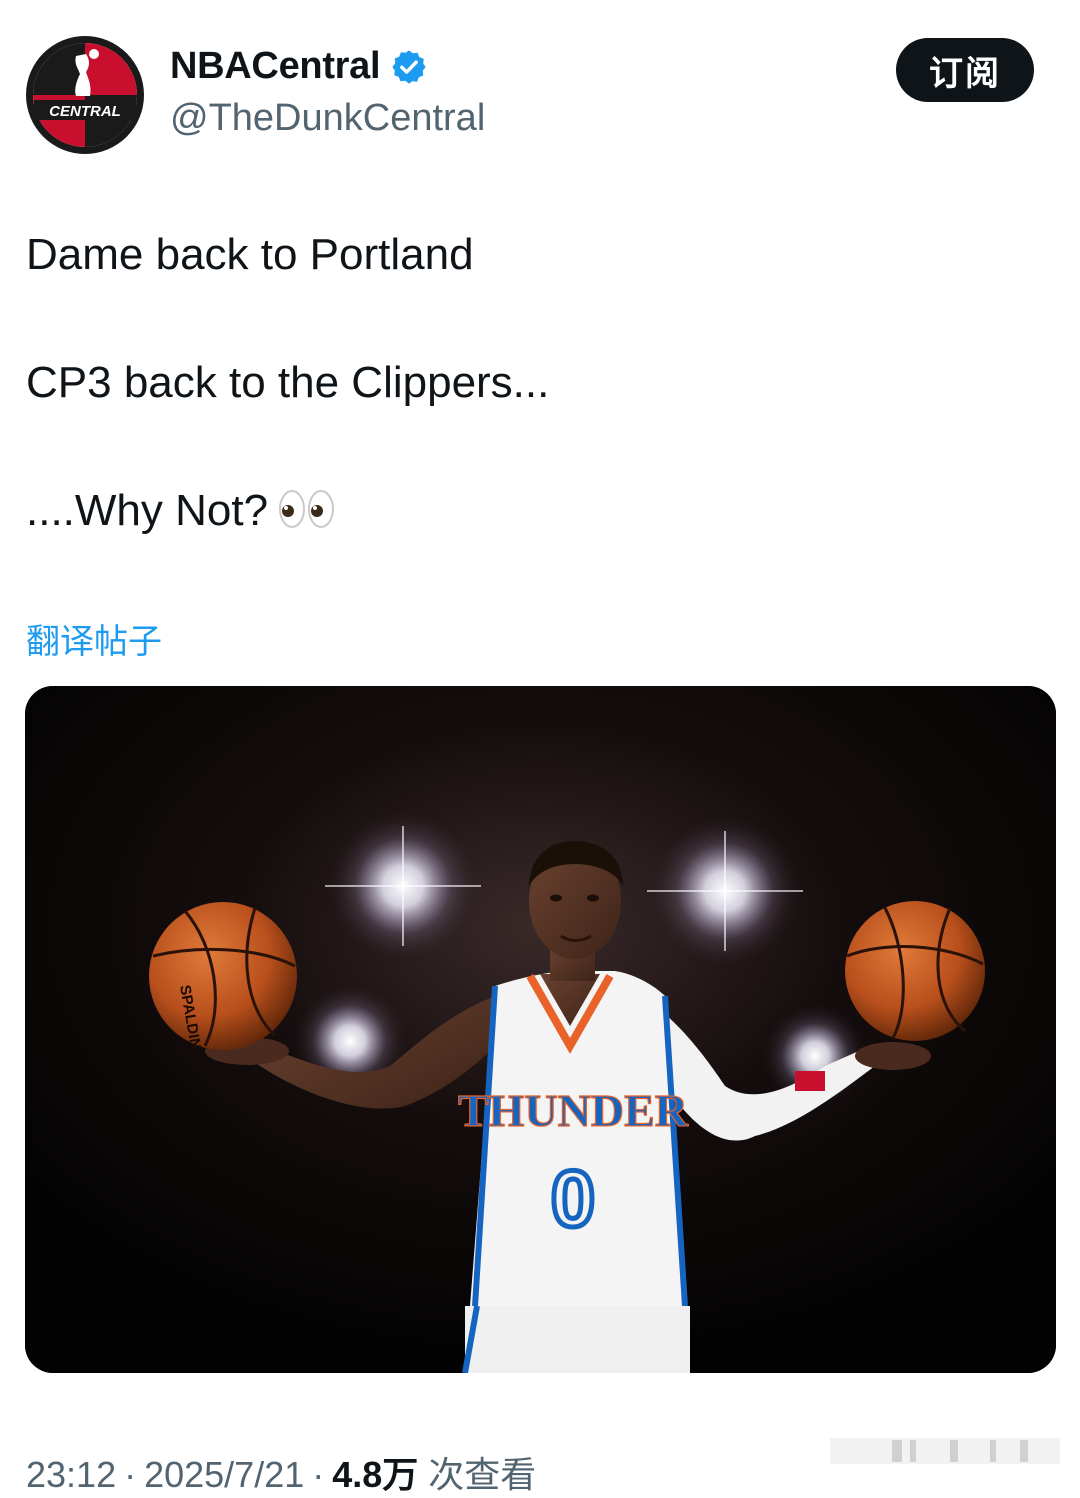  What do you see at coordinates (71, 1475) in the screenshot?
I see `tweet-time: 23:12` at bounding box center [71, 1475].